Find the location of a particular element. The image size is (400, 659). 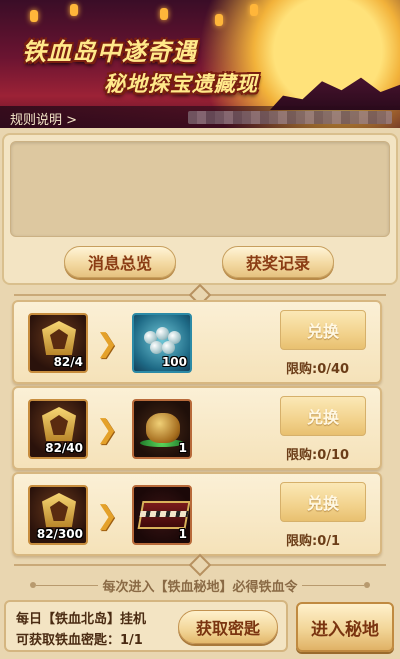

reward-slot: 100 is located at coordinates (162, 343).